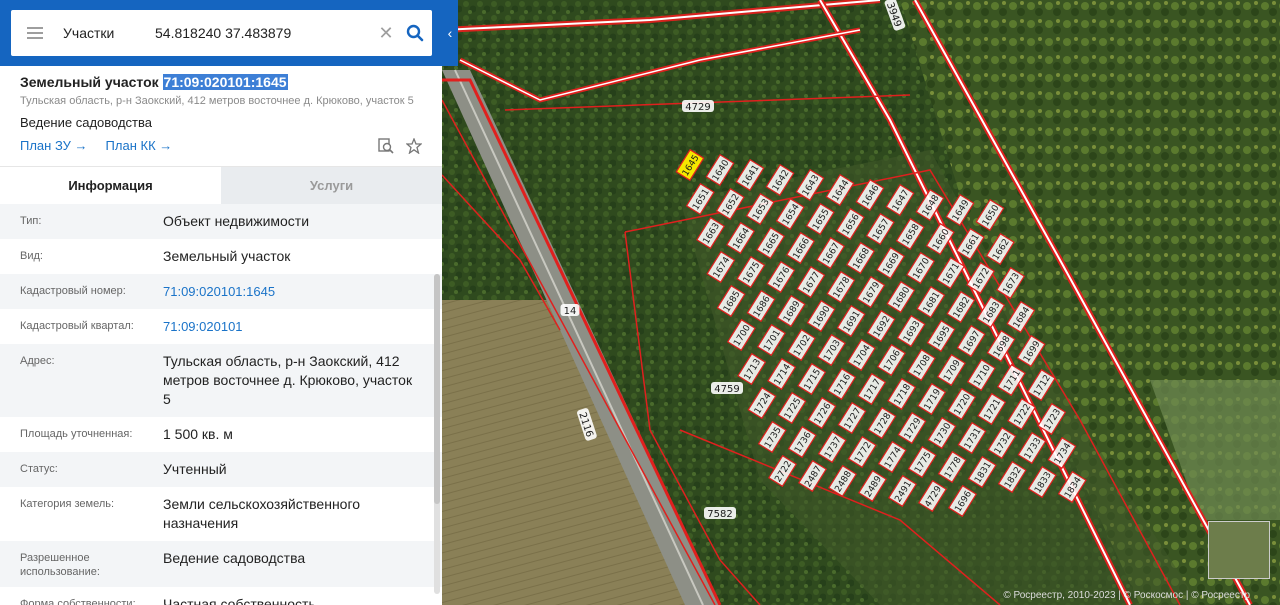 This screenshot has width=1280, height=605. I want to click on map-area-label: 4729, so click(698, 106).